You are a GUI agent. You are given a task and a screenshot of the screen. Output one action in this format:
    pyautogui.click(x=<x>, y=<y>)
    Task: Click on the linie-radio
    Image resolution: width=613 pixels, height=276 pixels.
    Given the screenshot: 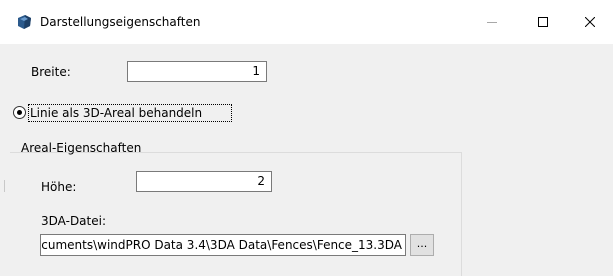 What is the action you would take?
    pyautogui.click(x=19, y=112)
    